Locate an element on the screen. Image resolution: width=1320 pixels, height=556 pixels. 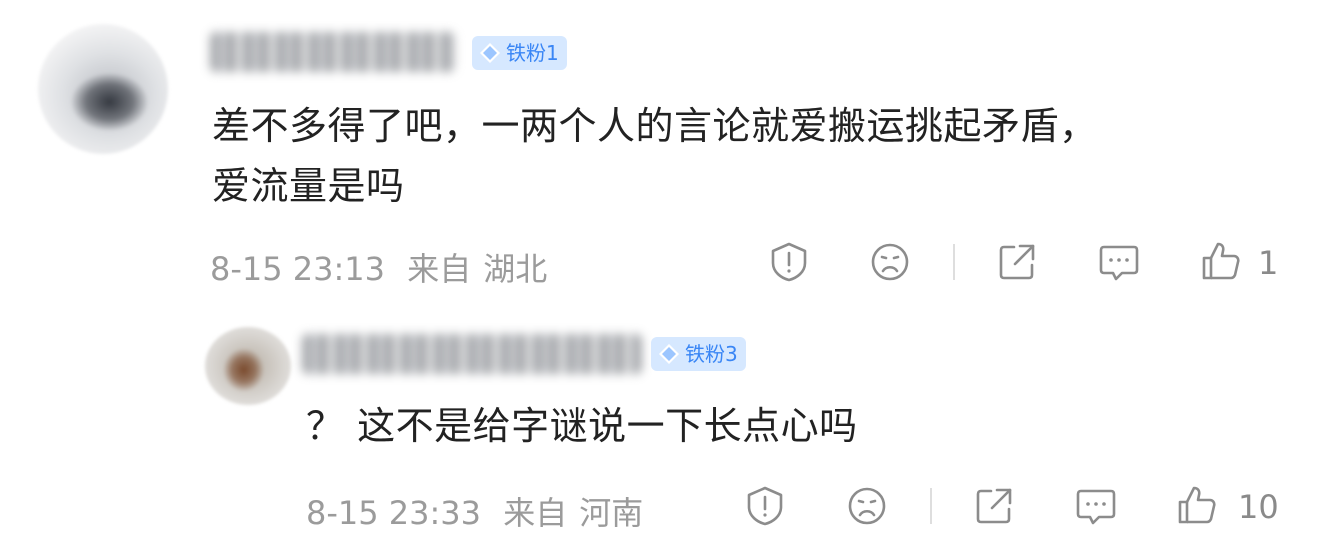
comment-text-line2: 爱流量是吗 is located at coordinates (308, 186).